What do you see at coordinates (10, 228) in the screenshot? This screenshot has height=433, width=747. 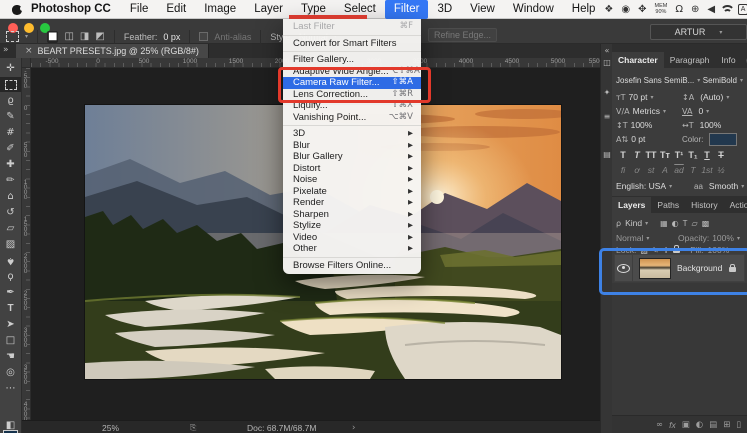 I see `eraser-tool: ▱` at bounding box center [10, 228].